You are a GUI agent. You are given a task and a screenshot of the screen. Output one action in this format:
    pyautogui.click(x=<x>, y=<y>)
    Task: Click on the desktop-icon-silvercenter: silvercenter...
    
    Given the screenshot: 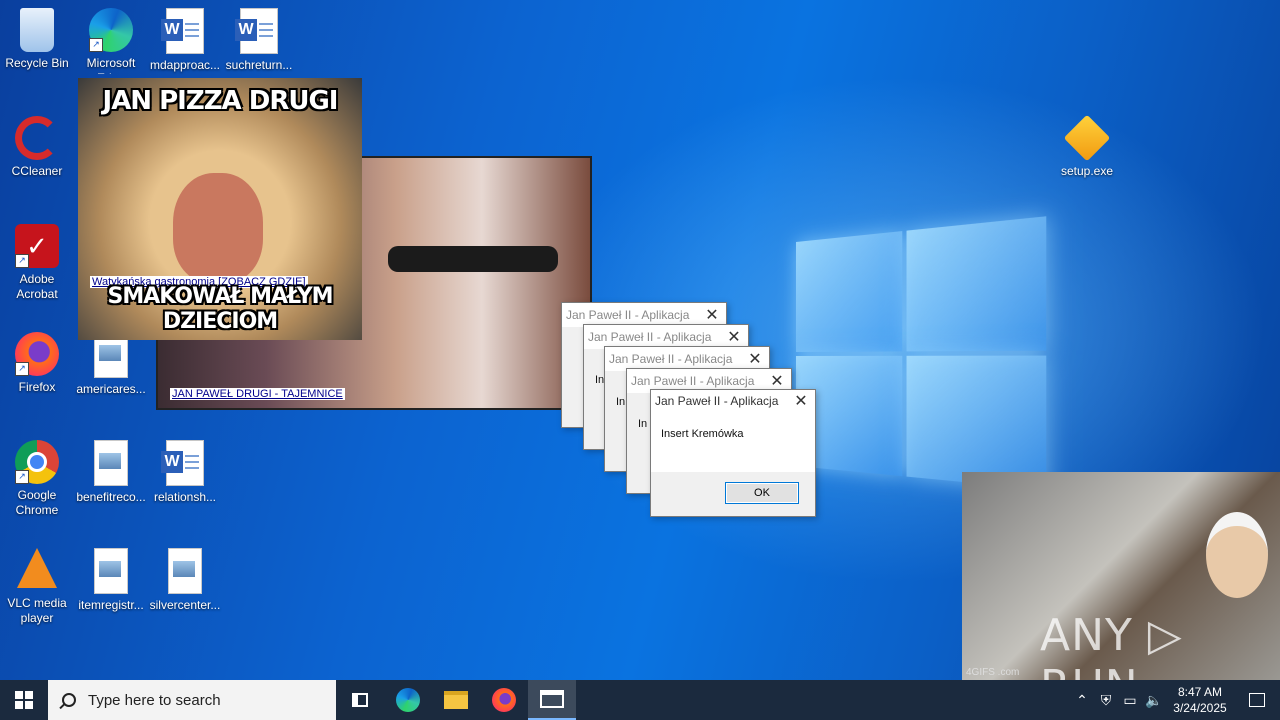 What is the action you would take?
    pyautogui.click(x=185, y=577)
    